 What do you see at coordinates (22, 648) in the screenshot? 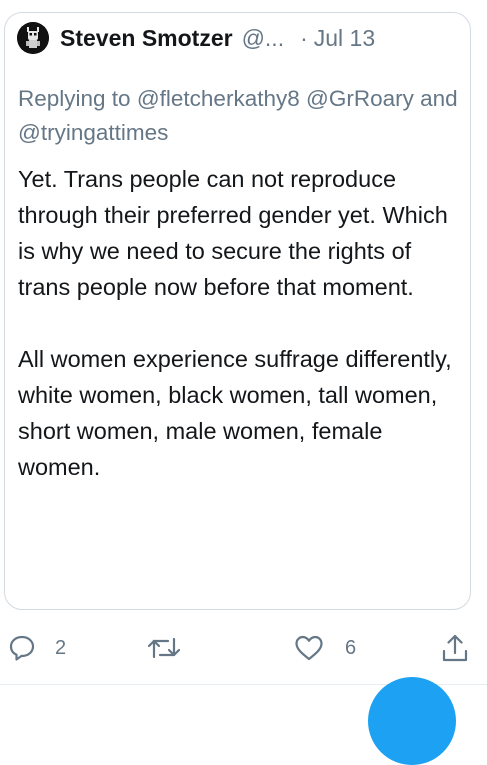
I see `reply-icon` at bounding box center [22, 648].